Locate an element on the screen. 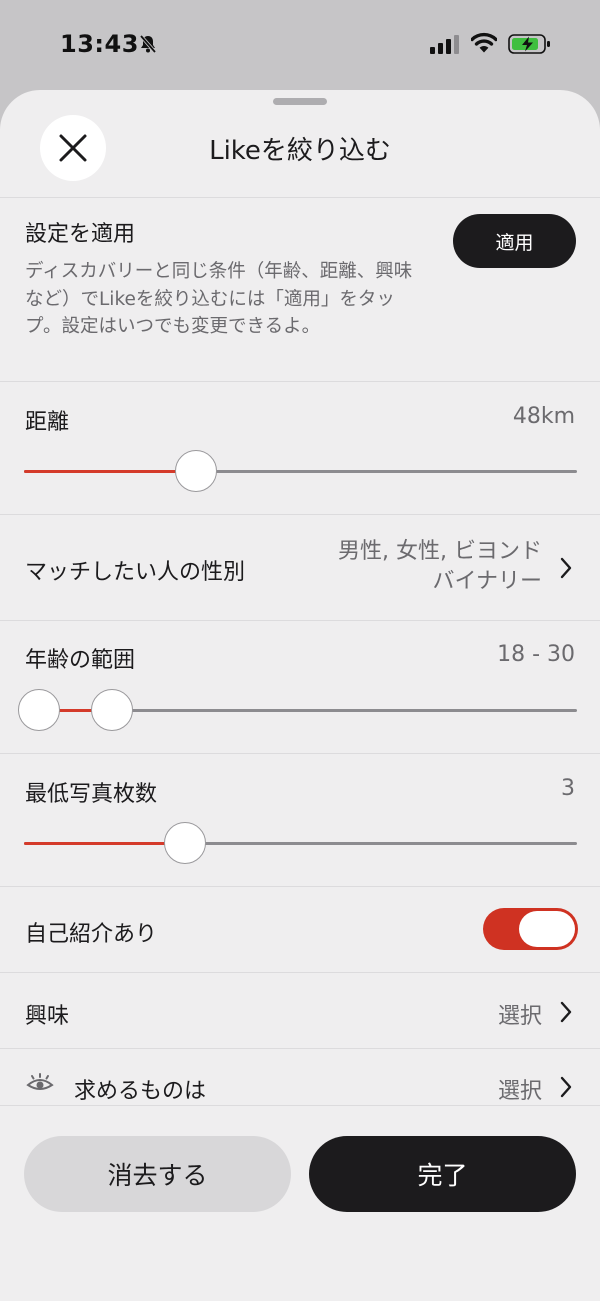 The image size is (600, 1301). interests-label: 興味 is located at coordinates (47, 1016).